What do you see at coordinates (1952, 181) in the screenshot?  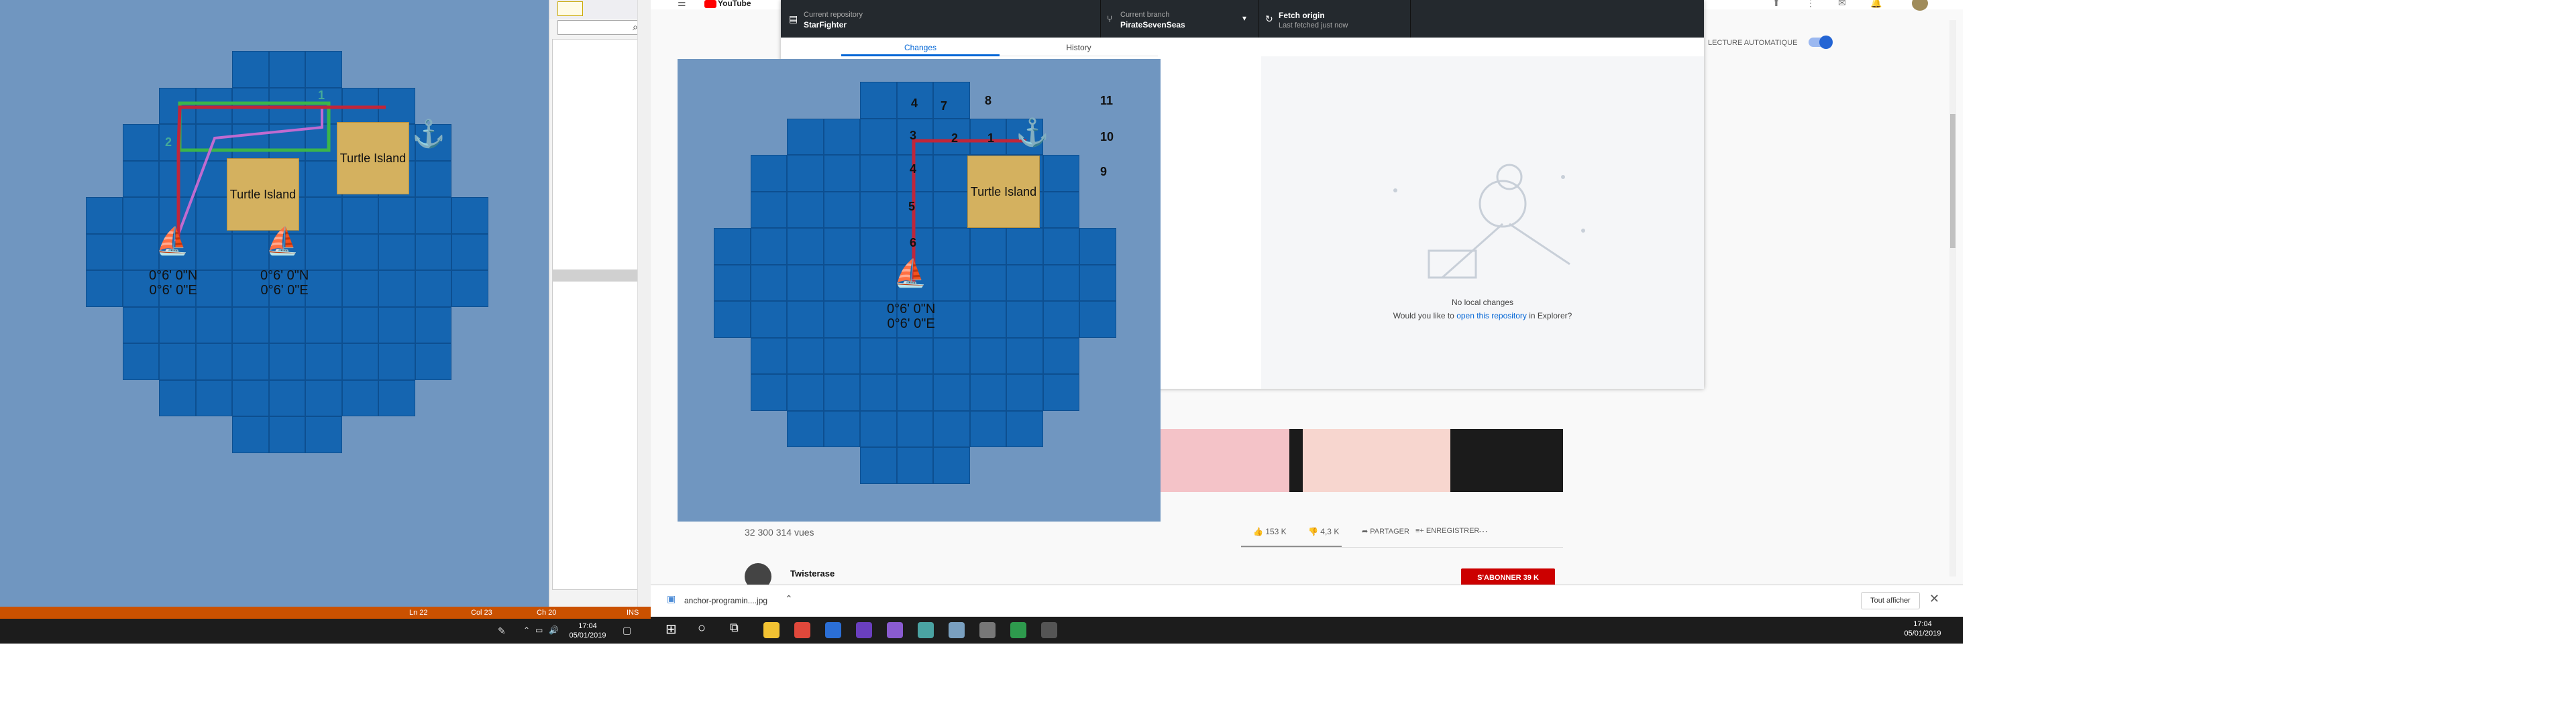 I see `sidebar-scrollbar-thumb` at bounding box center [1952, 181].